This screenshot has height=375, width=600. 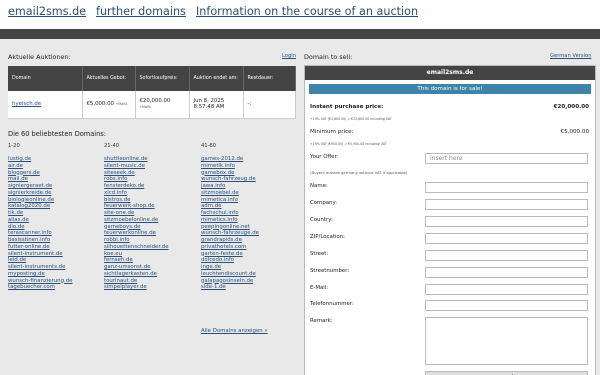 I want to click on domain-link: gamebox.de, so click(x=230, y=173).